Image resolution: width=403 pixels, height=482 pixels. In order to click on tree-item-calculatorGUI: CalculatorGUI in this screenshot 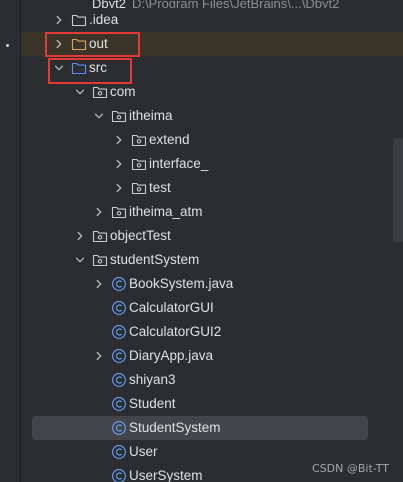, I will do `click(212, 308)`.